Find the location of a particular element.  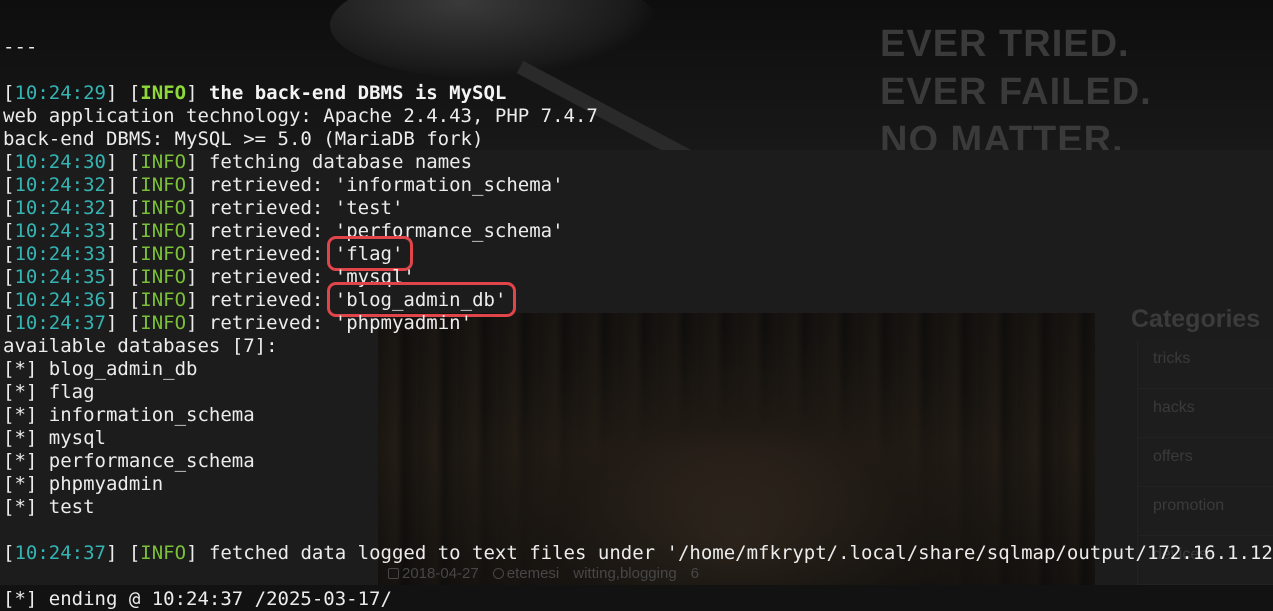

terminal-line: [*] performance_schema is located at coordinates (129, 461).